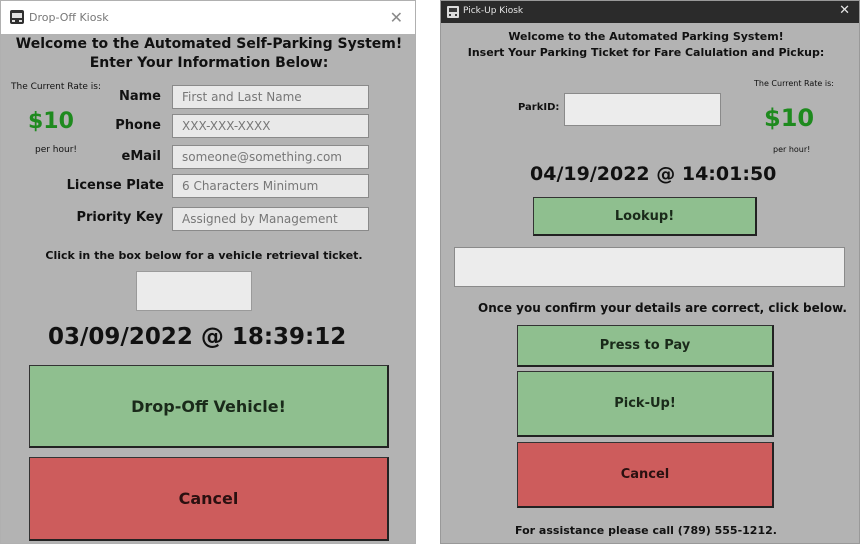  Describe the element at coordinates (789, 118) in the screenshot. I see `pickup-rate-value: $10` at that location.